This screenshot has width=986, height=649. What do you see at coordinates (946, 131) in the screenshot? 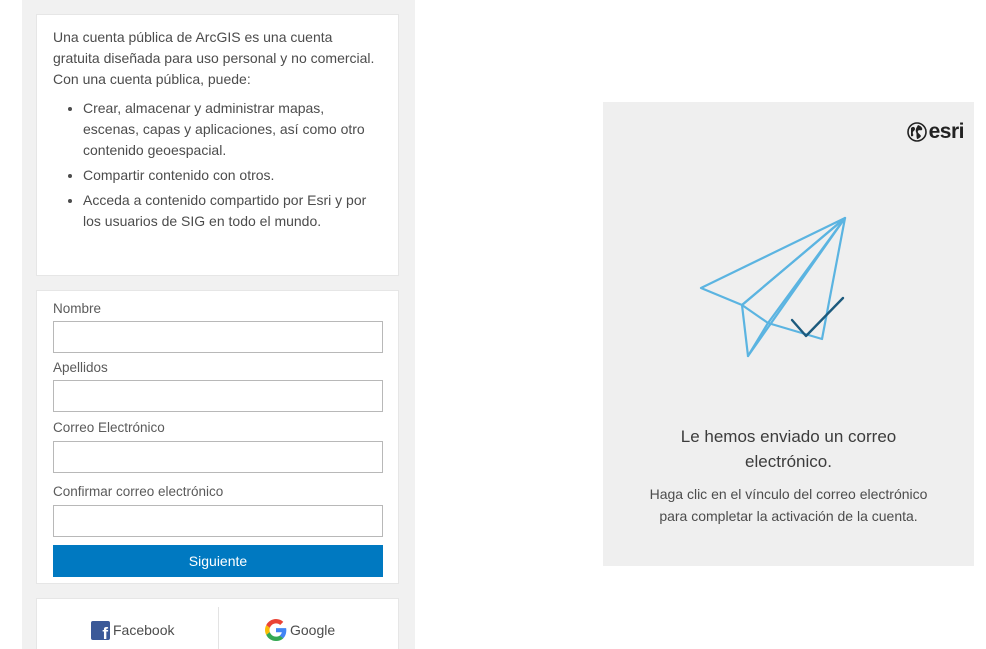
I see `logo-text: esri` at bounding box center [946, 131].